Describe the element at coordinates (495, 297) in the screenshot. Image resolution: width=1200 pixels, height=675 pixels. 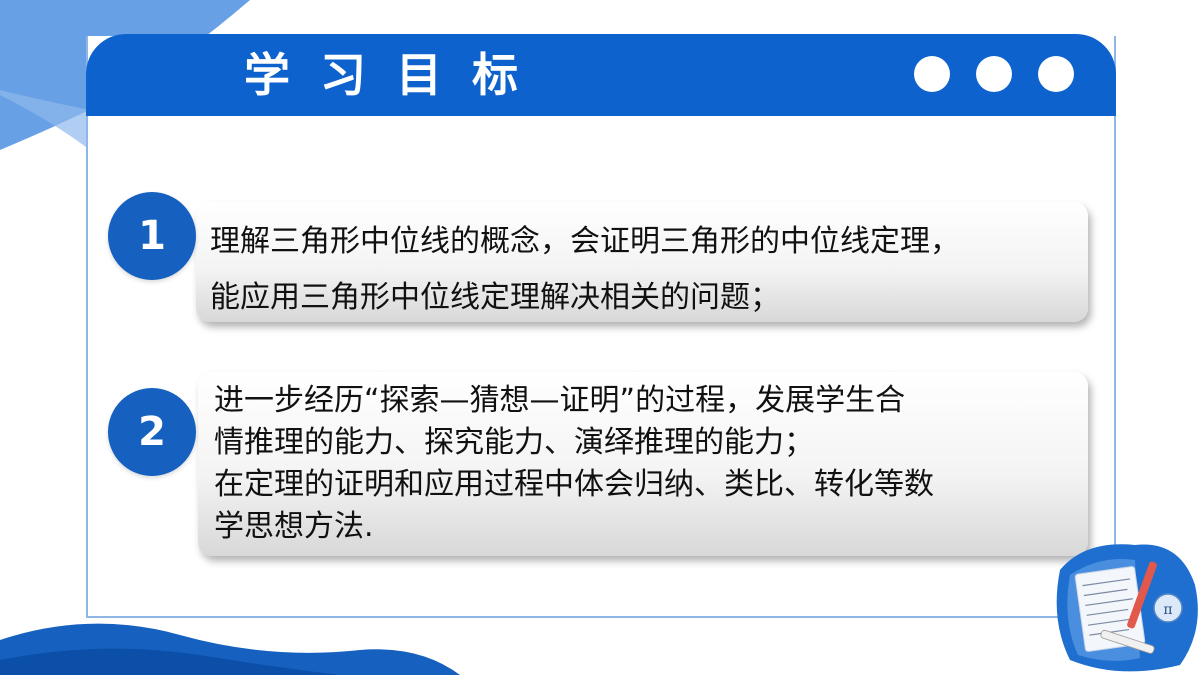
I see `objective-1-line-2: 能应用三角形中位线定理解决相关的问题；` at that location.